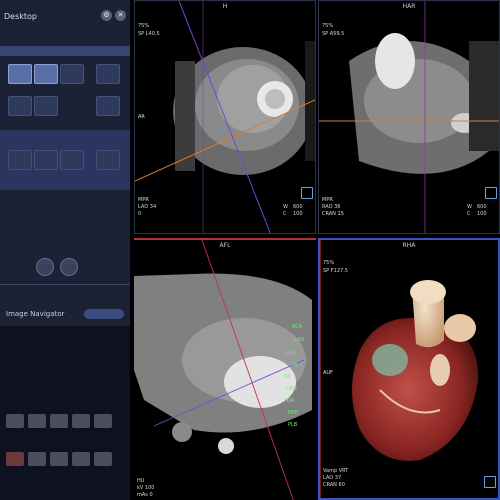 Image resolution: width=500 pixels, height=500 pixels. I want to click on vessel-label: LM, so click(294, 365).